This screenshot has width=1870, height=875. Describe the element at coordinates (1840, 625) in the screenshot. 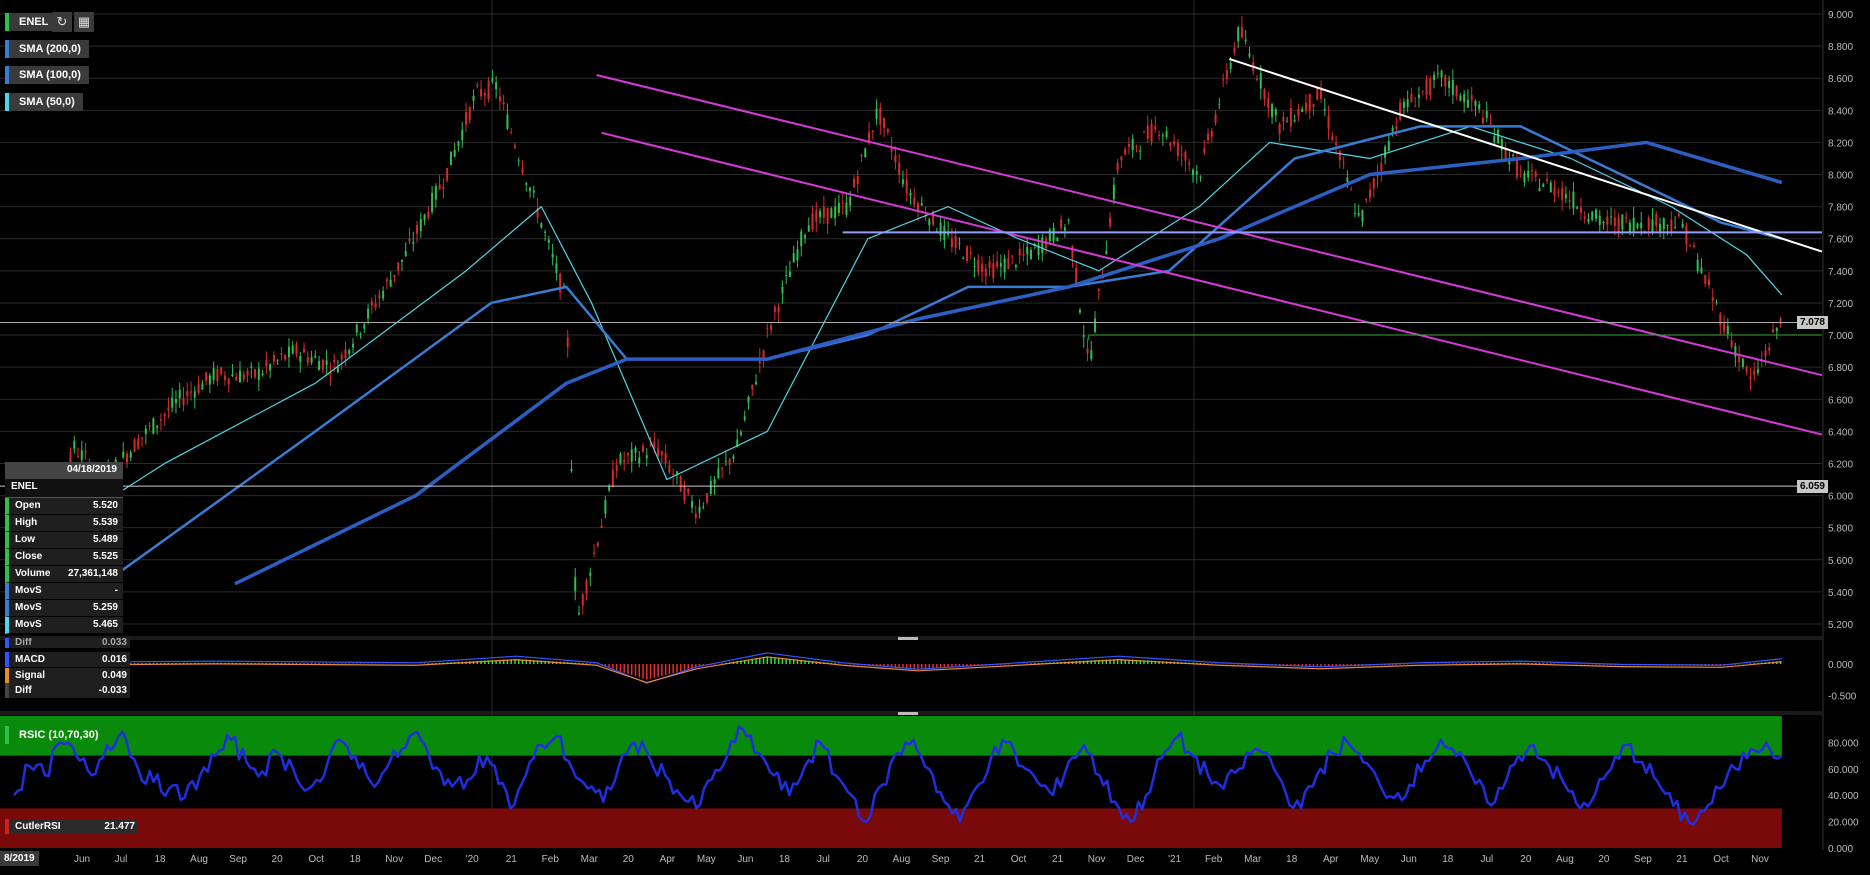

I see `price-tick-label: 5.200` at that location.